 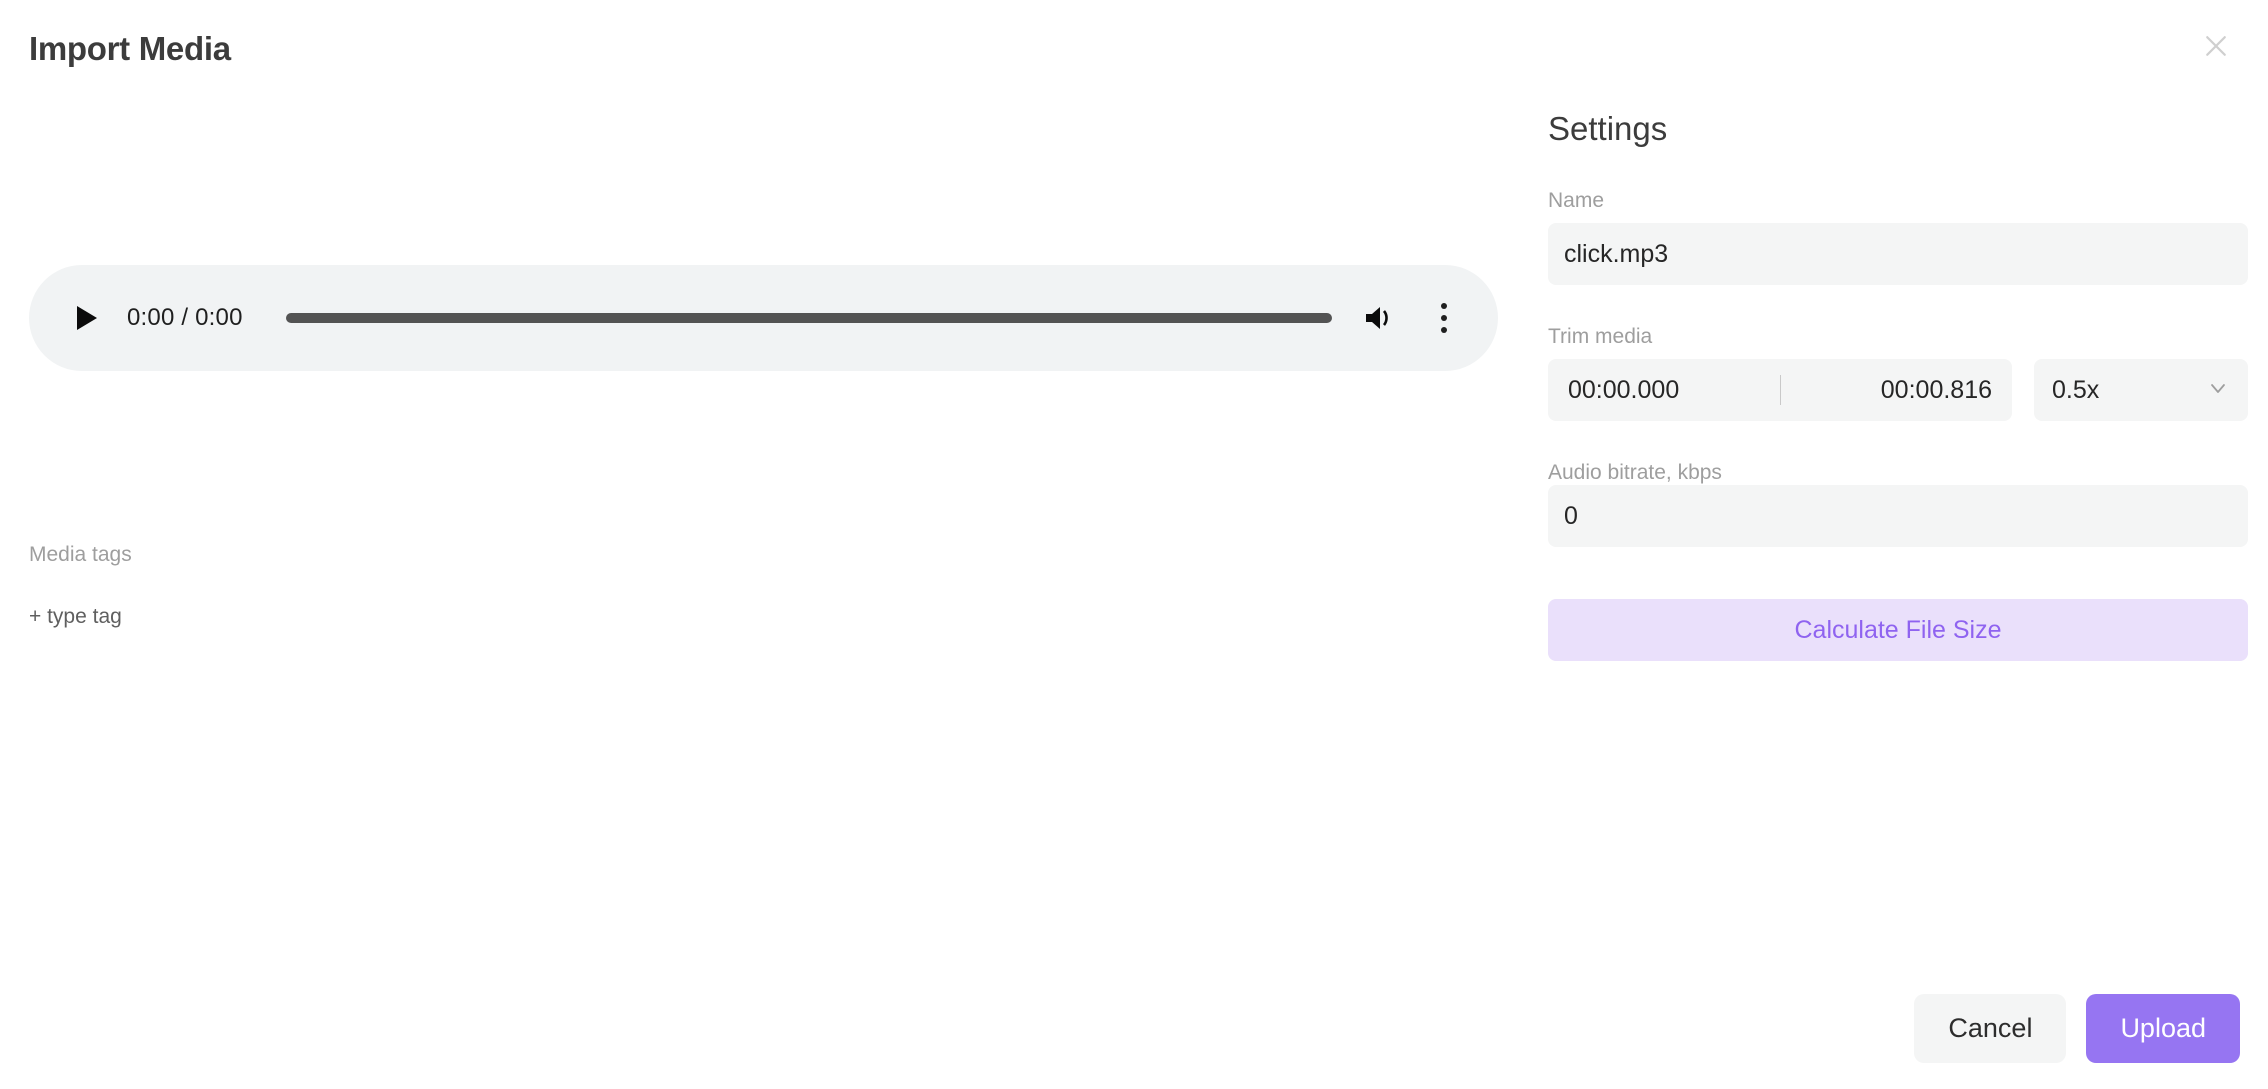 What do you see at coordinates (1896, 390) in the screenshot?
I see `trim-end-input` at bounding box center [1896, 390].